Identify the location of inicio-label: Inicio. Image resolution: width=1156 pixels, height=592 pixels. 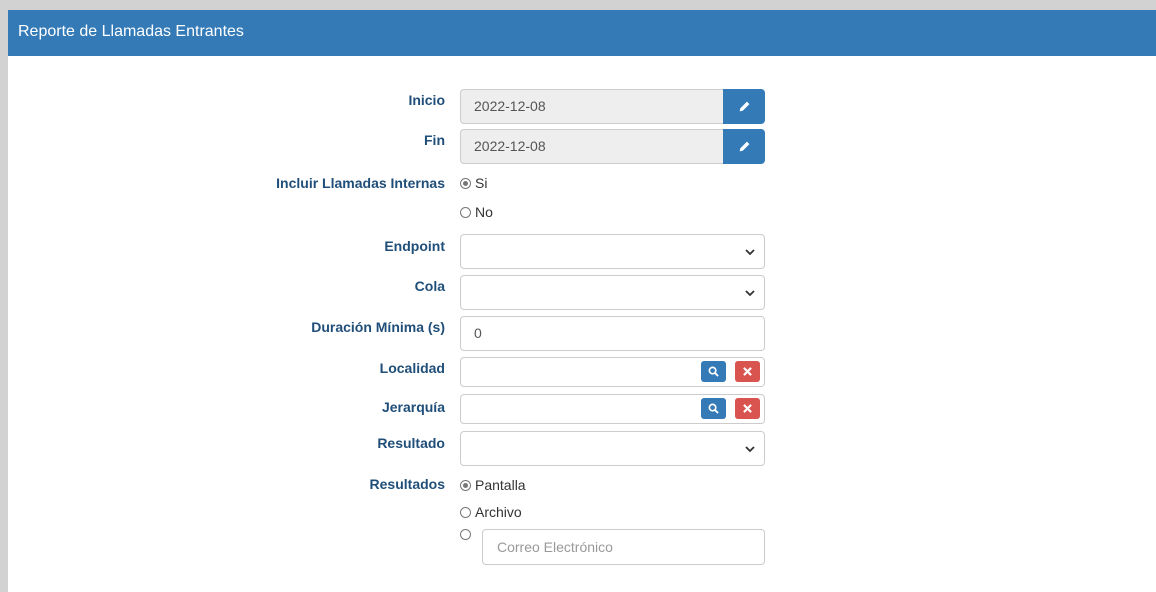
(426, 100).